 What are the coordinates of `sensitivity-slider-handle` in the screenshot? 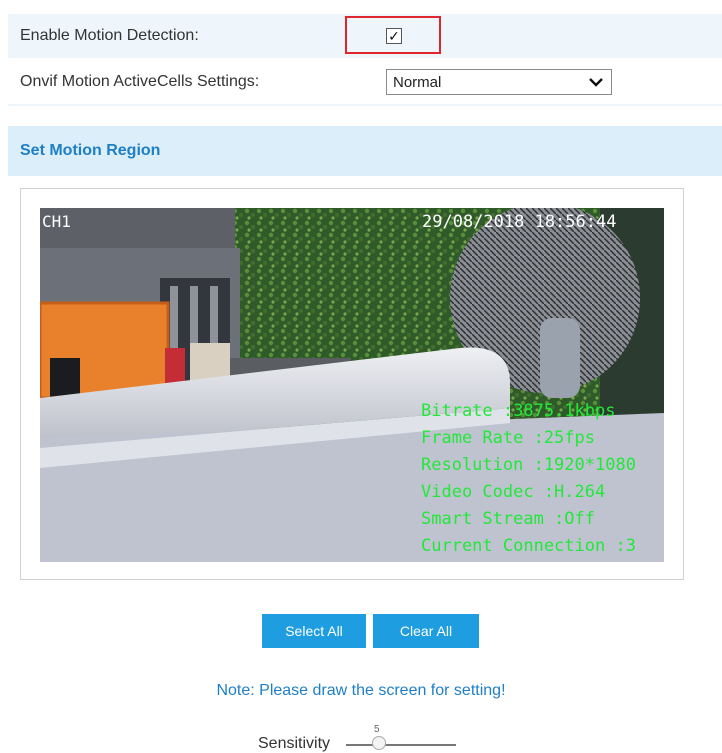 It's located at (379, 743).